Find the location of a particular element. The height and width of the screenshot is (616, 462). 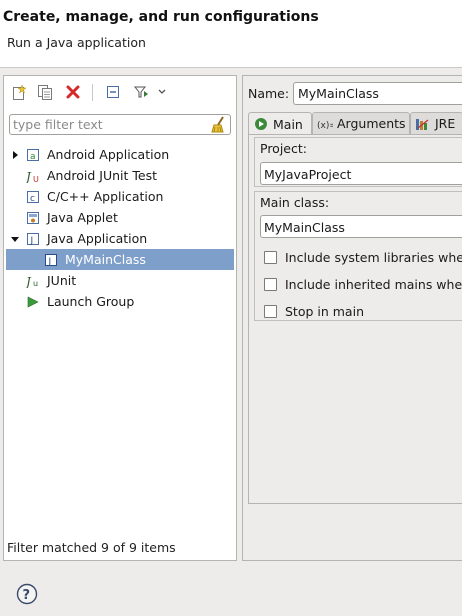

tree-item-junit: Ju JUnit is located at coordinates (120, 280).